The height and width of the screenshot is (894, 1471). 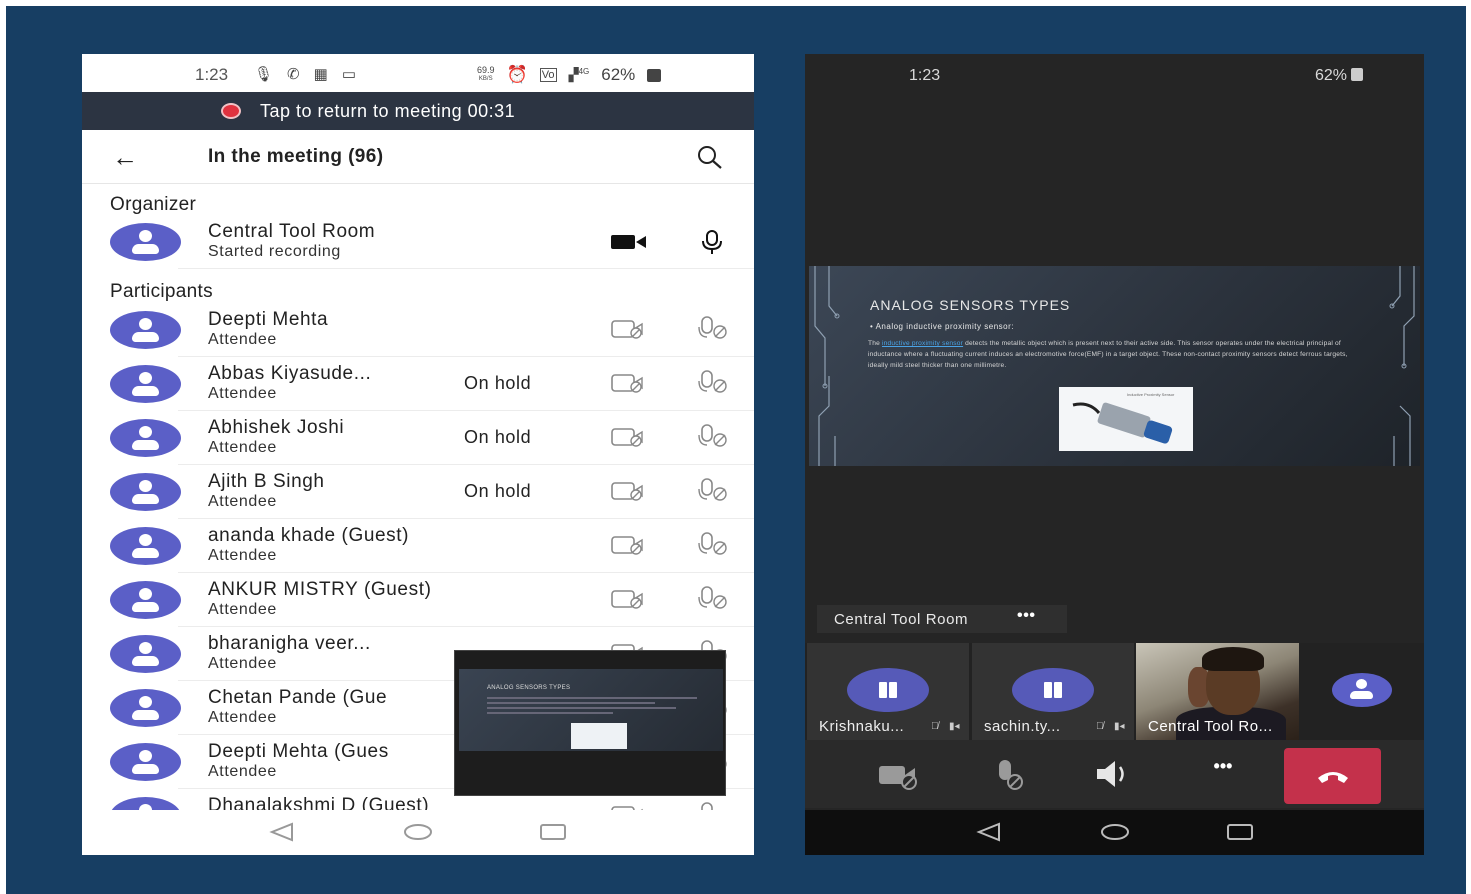 What do you see at coordinates (320, 74) in the screenshot?
I see `teams-status-icon: ▦` at bounding box center [320, 74].